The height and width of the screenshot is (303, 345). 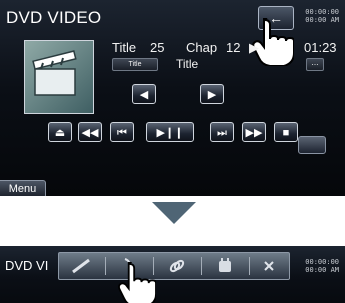 I want to click on next-track-button: ⏭, so click(x=222, y=132).